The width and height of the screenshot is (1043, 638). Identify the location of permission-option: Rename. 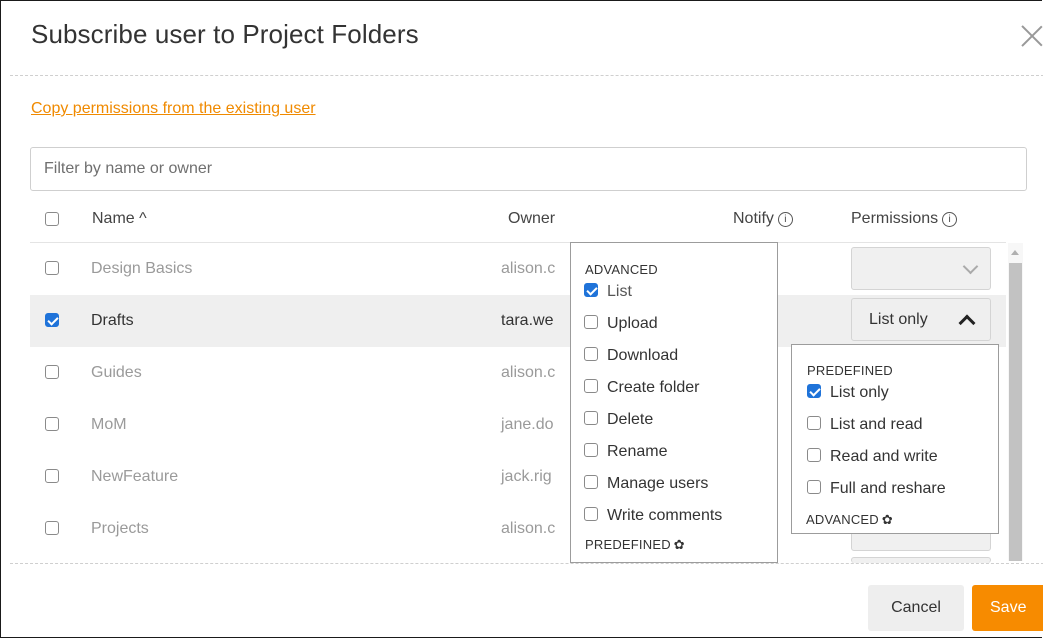
(625, 457).